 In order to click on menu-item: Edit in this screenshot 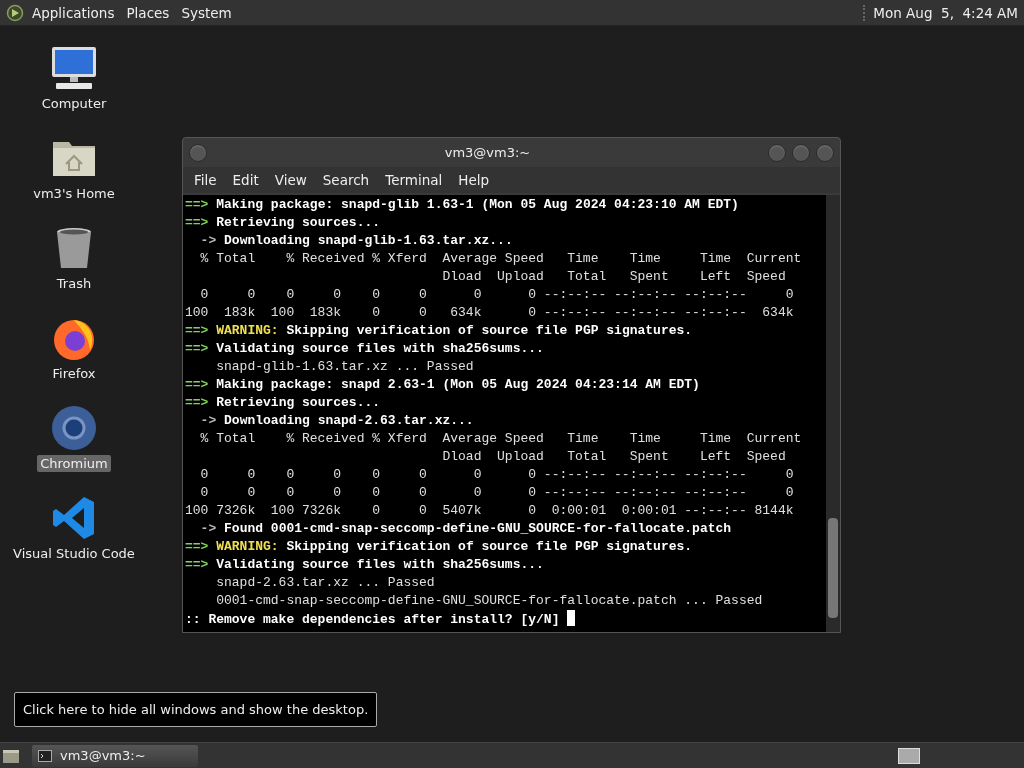, I will do `click(245, 180)`.